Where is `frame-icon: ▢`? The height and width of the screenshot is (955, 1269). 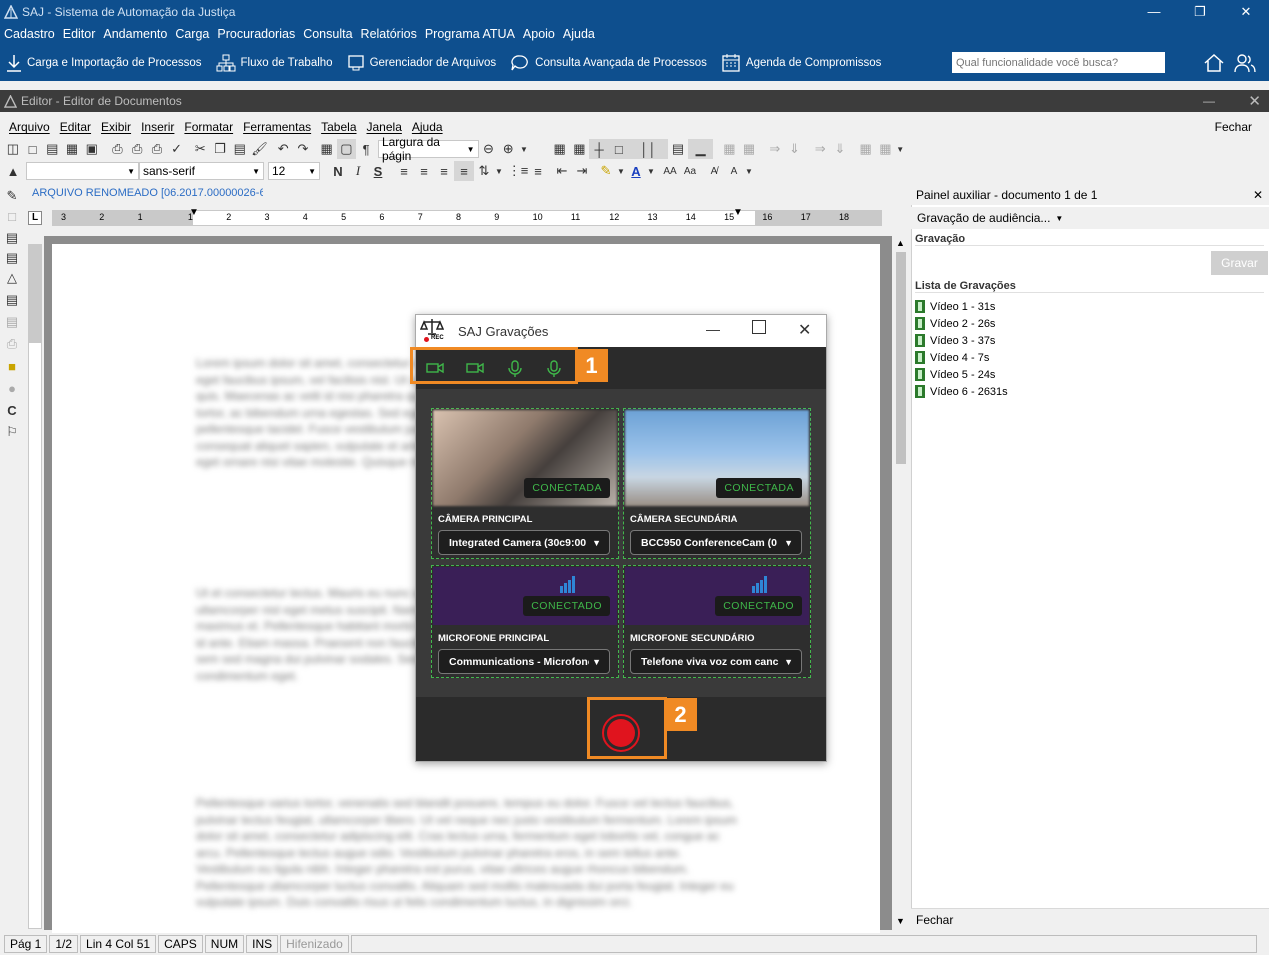
frame-icon: ▢ is located at coordinates (346, 149).